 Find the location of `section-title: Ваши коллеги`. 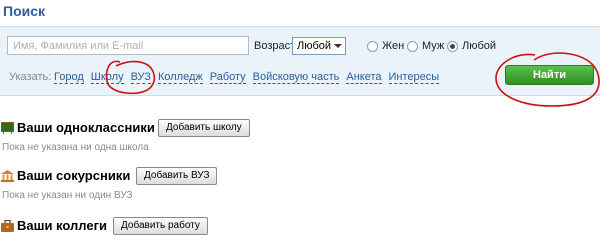

section-title: Ваши коллеги is located at coordinates (62, 225).